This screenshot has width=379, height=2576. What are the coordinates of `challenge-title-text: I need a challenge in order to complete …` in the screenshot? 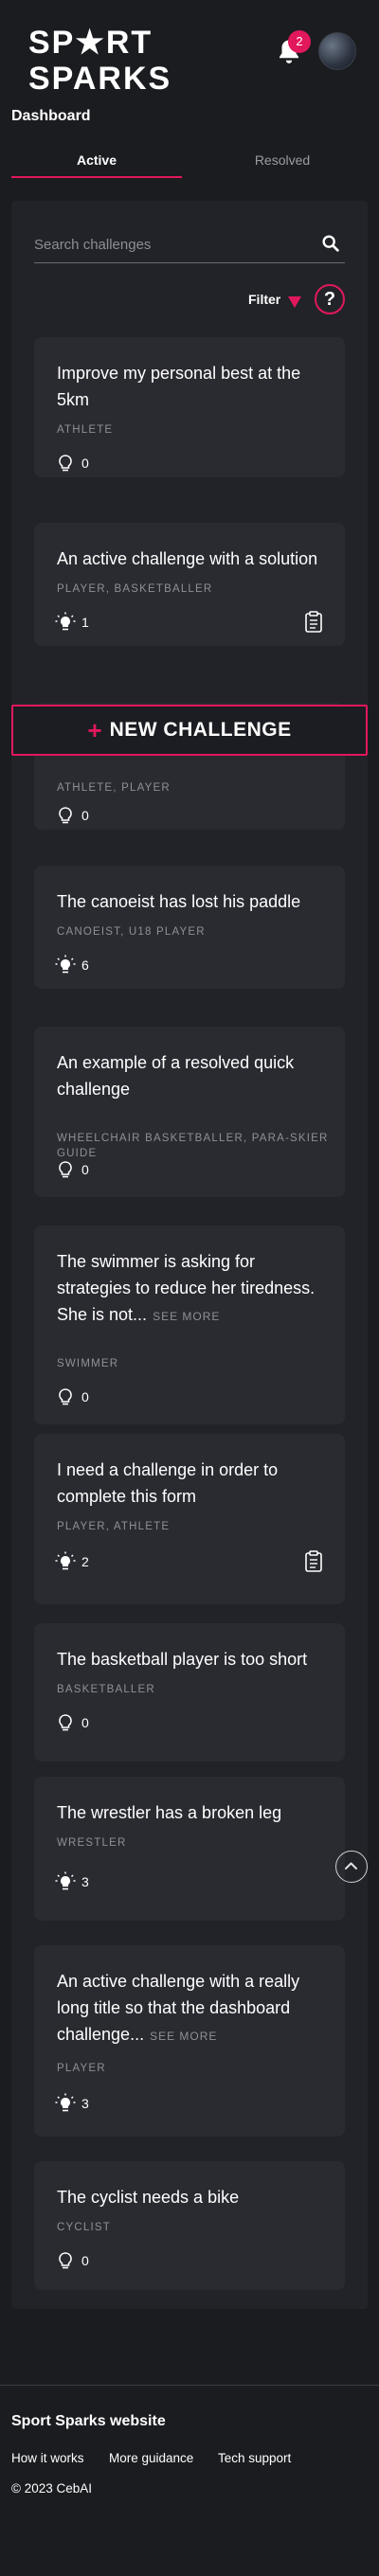 It's located at (168, 1483).